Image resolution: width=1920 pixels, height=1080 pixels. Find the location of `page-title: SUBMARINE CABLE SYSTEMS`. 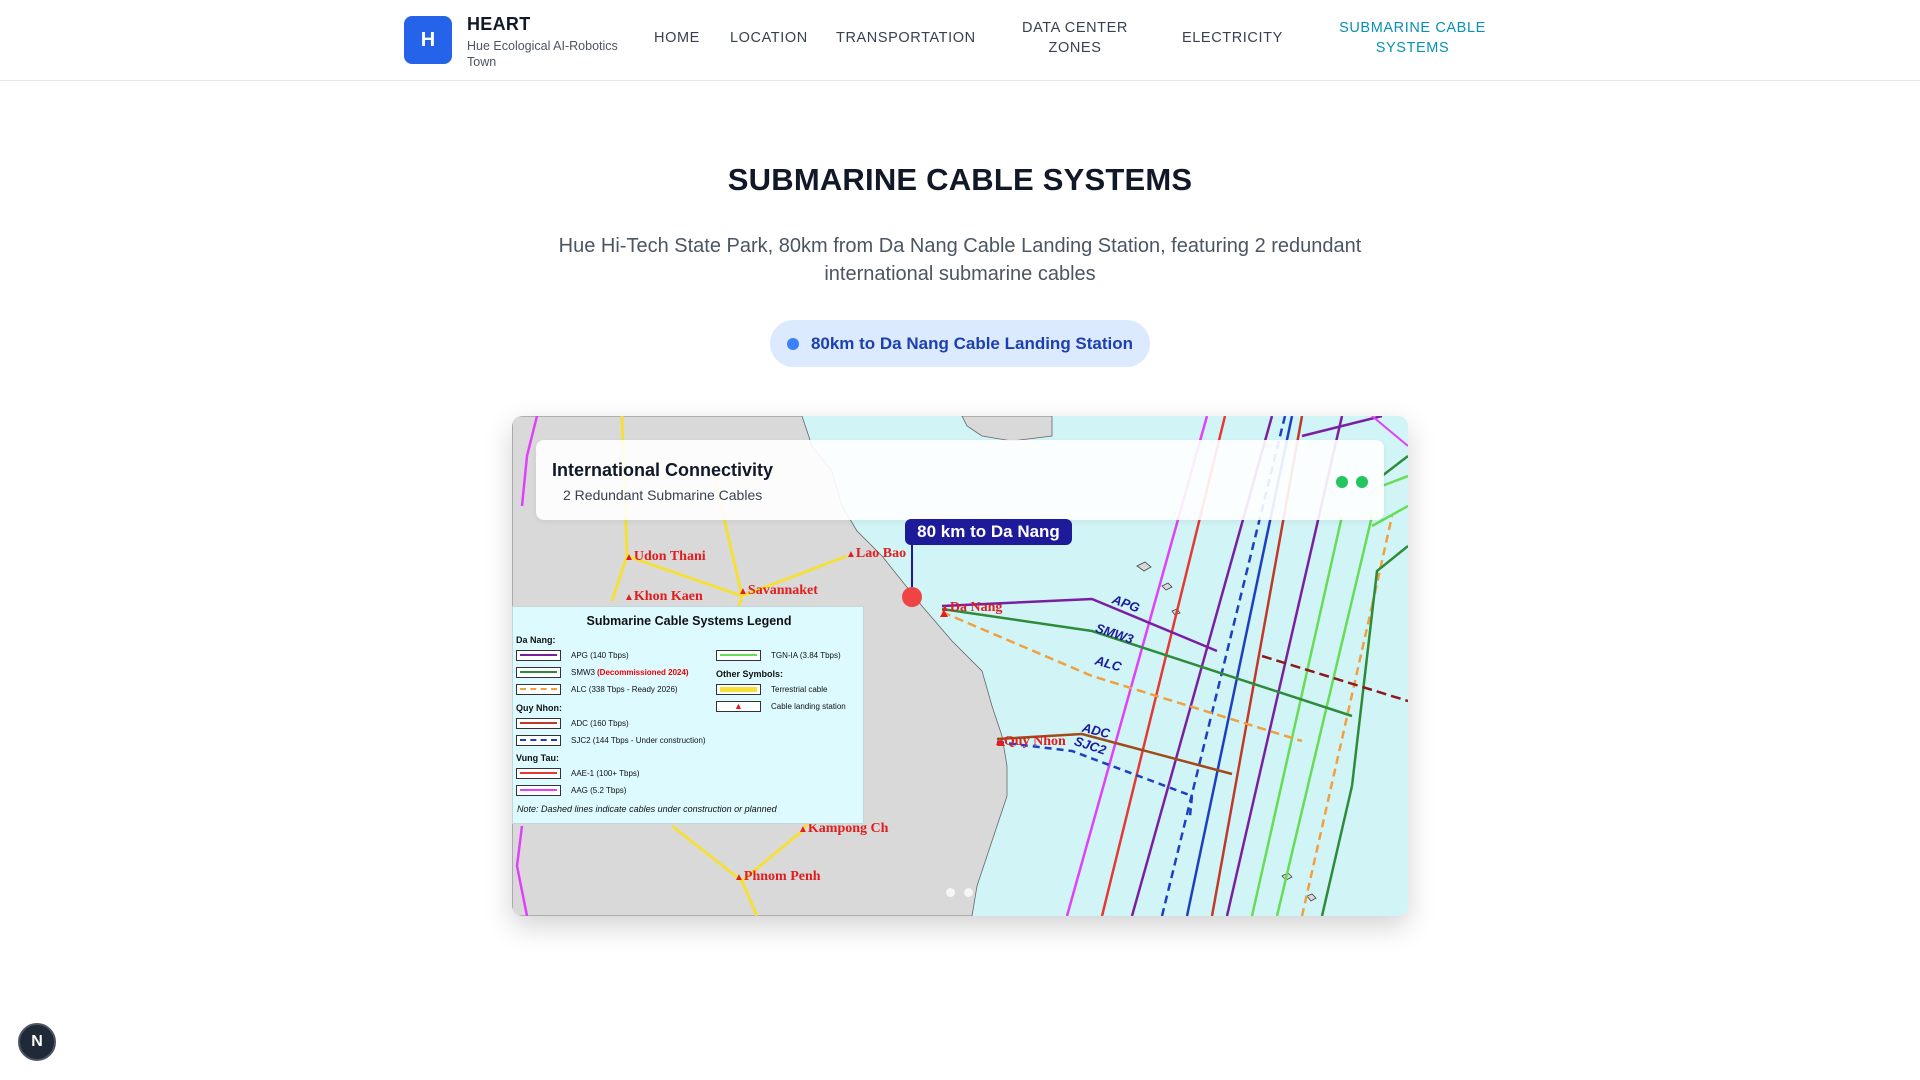

page-title: SUBMARINE CABLE SYSTEMS is located at coordinates (960, 179).